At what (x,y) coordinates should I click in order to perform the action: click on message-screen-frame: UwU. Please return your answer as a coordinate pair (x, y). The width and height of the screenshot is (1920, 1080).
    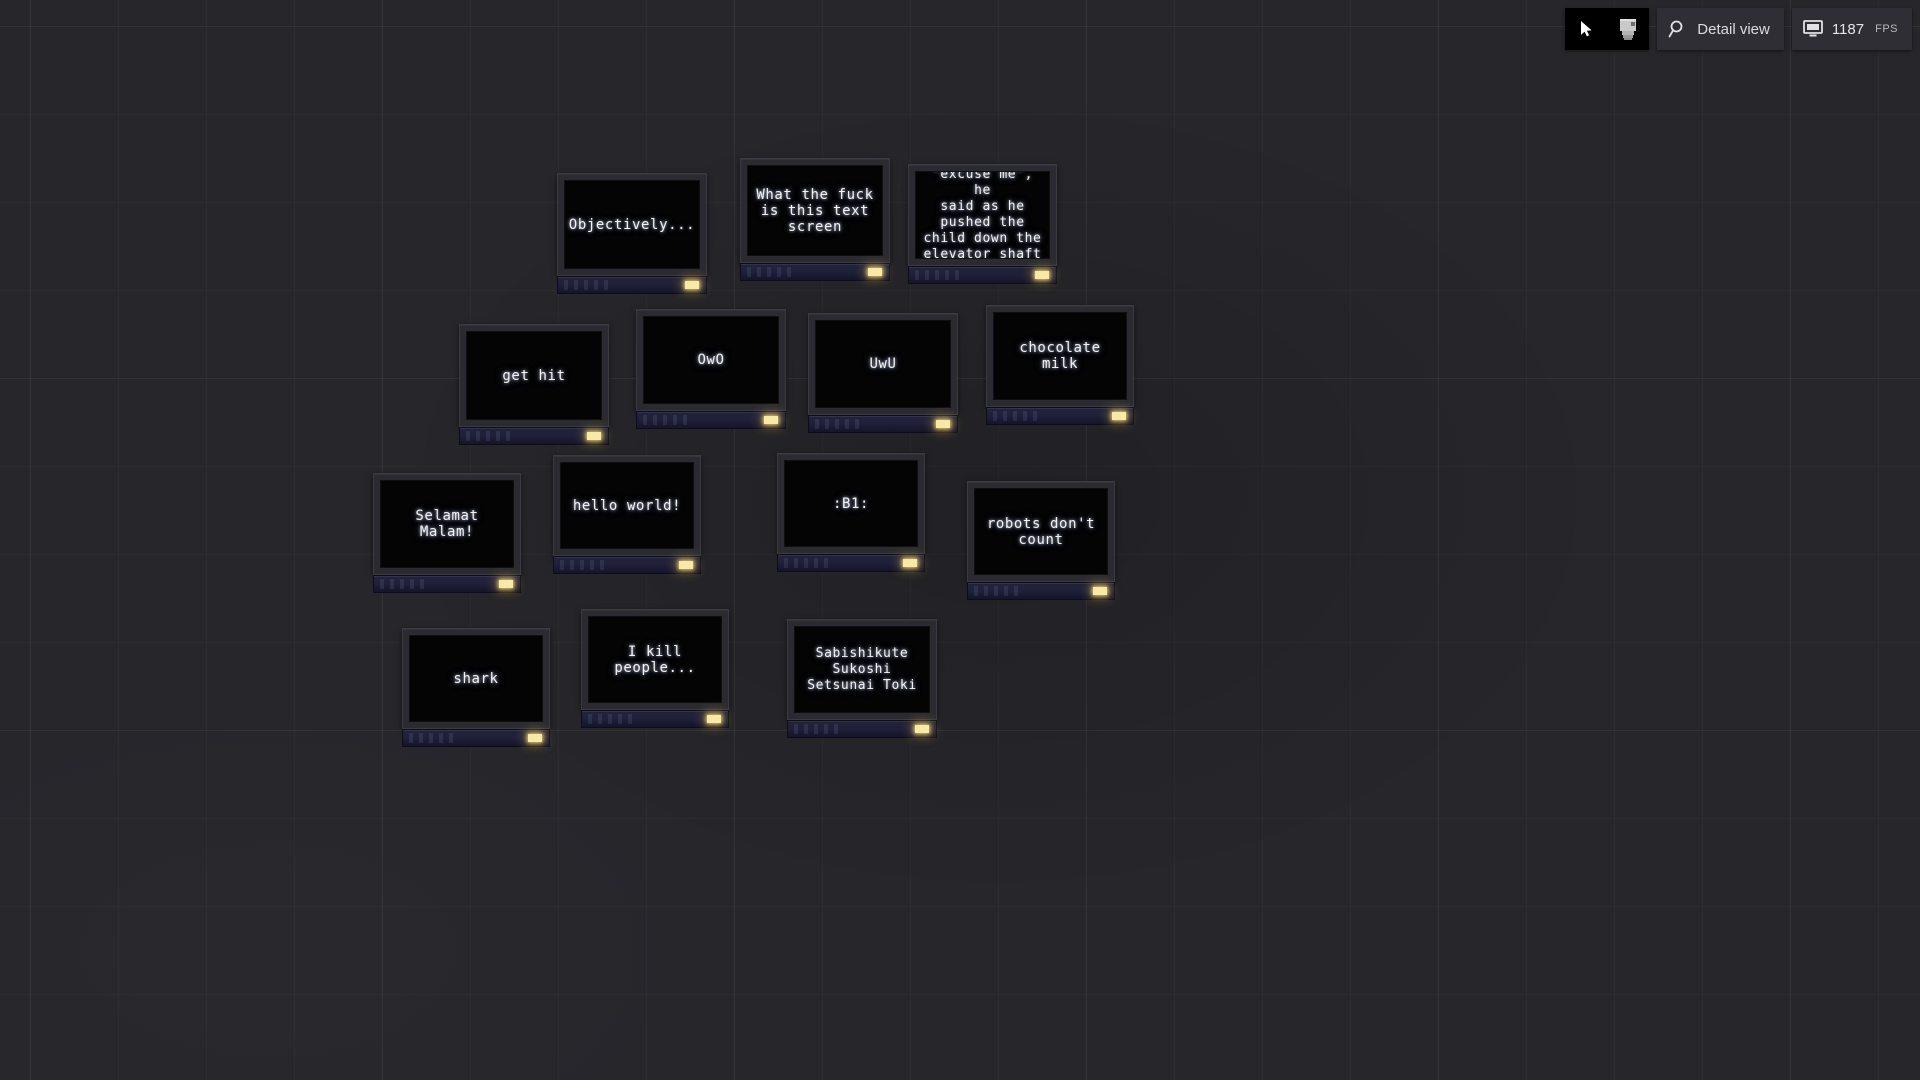
    Looking at the image, I should click on (883, 364).